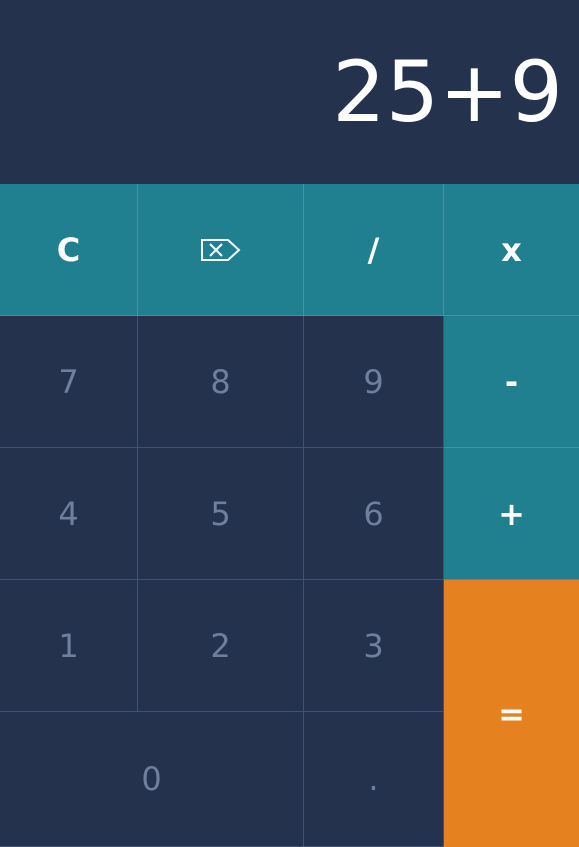 The width and height of the screenshot is (579, 847). What do you see at coordinates (374, 514) in the screenshot?
I see `digit-6-button: 6` at bounding box center [374, 514].